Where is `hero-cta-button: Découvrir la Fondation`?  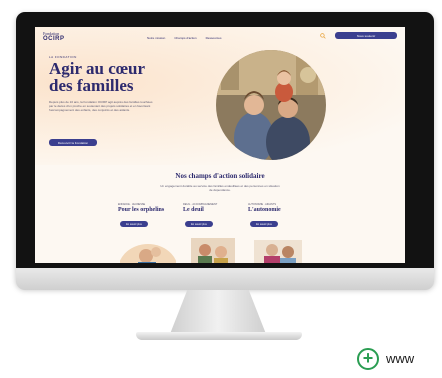
hero-cta-button: Découvrir la Fondation is located at coordinates (73, 142).